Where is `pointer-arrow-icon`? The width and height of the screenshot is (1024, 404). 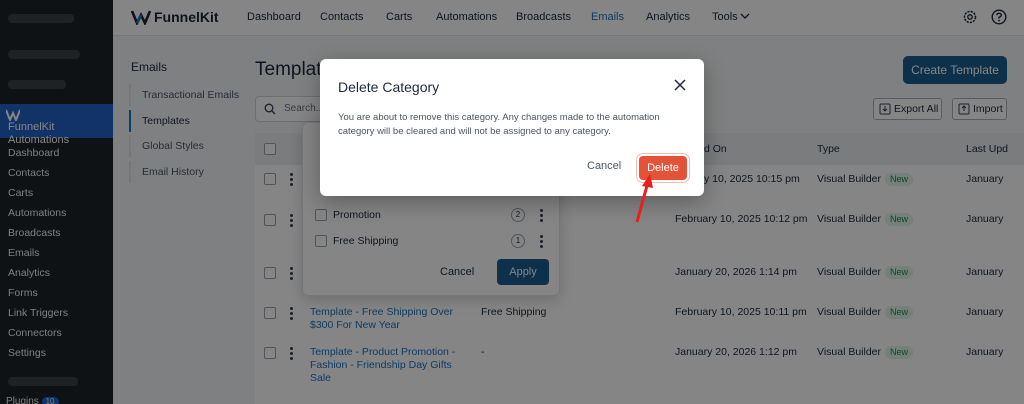 pointer-arrow-icon is located at coordinates (644, 198).